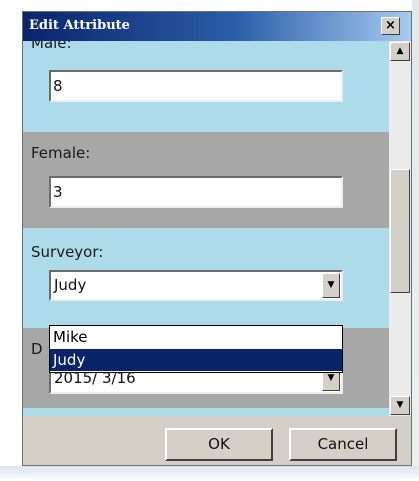 This screenshot has width=419, height=481. Describe the element at coordinates (400, 231) in the screenshot. I see `scroll-thumb` at that location.